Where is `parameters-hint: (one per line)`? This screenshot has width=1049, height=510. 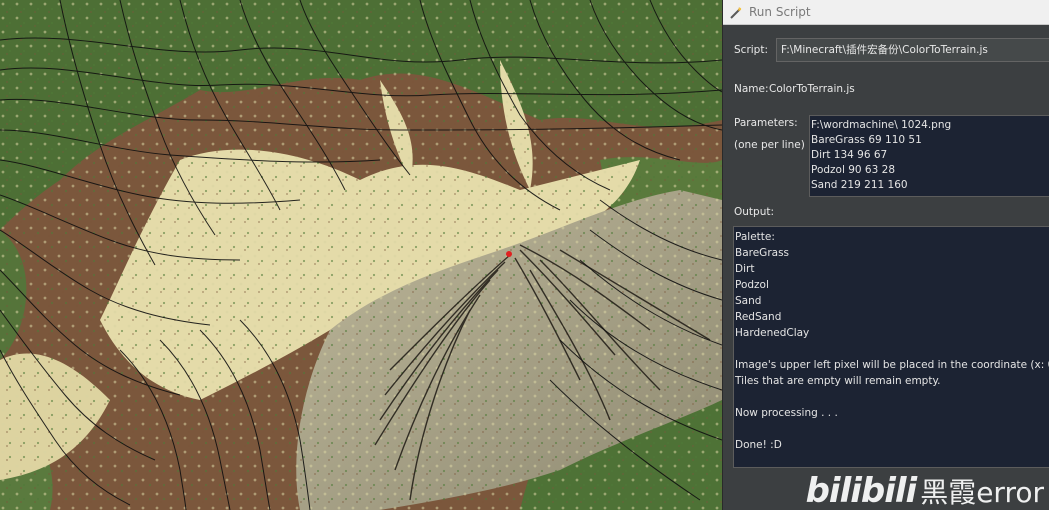
parameters-hint: (one per line) is located at coordinates (769, 145).